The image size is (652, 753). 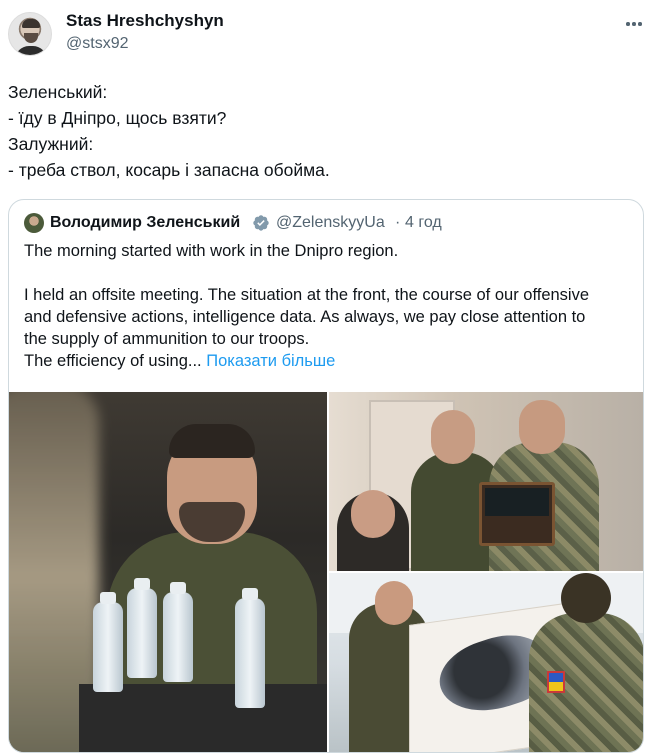 I want to click on avatar-shirt, so click(x=31, y=50).